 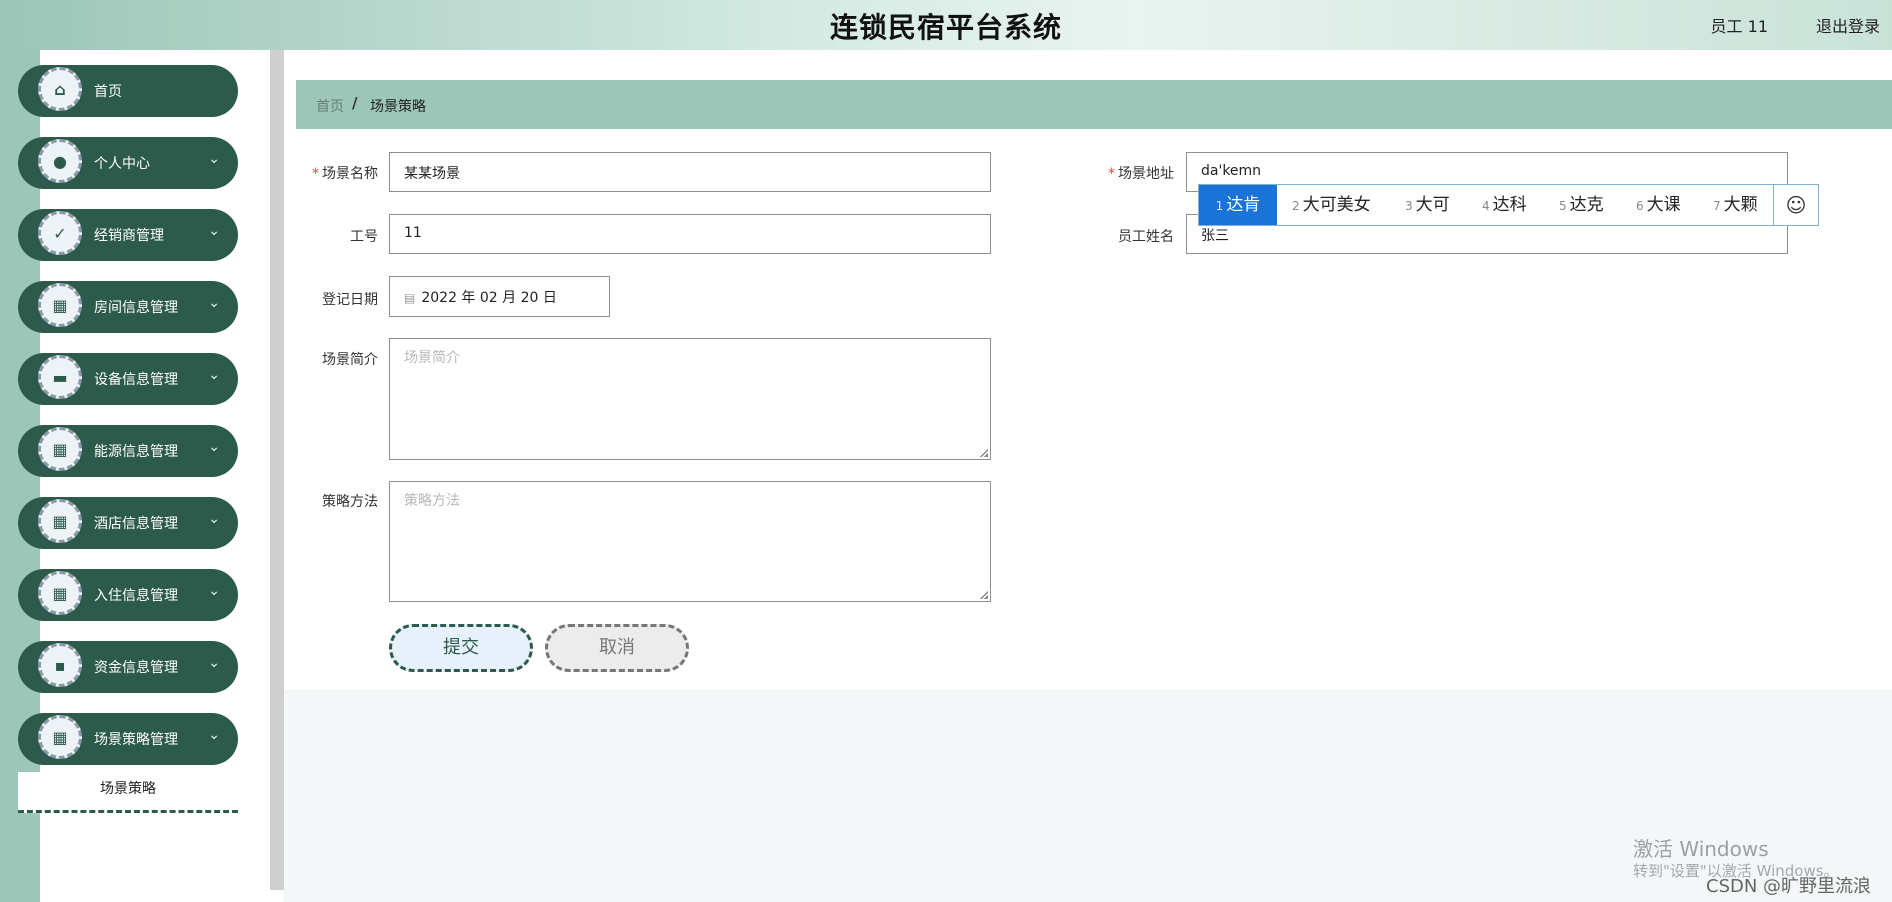 I want to click on scene-intro-textarea: 场景简介, so click(x=690, y=399).